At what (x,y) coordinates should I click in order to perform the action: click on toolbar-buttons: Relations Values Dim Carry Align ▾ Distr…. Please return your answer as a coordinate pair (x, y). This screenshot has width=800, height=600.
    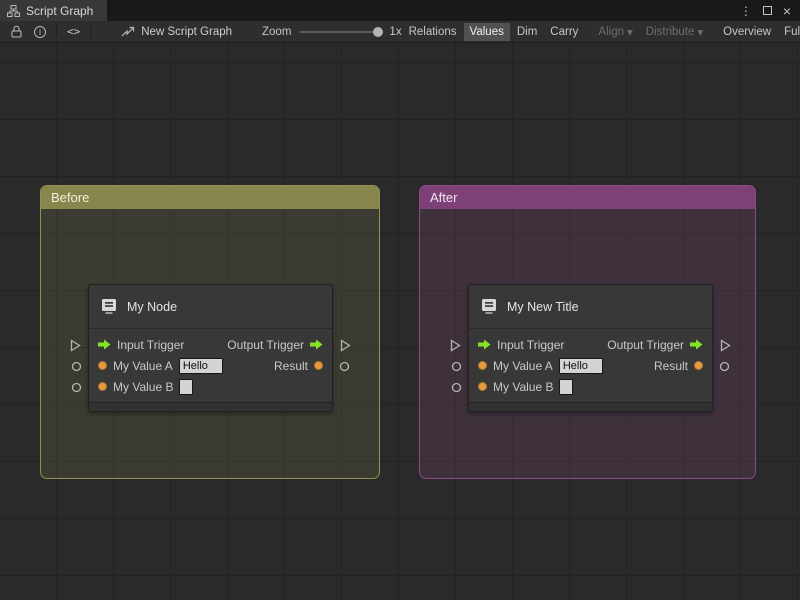
    Looking at the image, I should click on (601, 32).